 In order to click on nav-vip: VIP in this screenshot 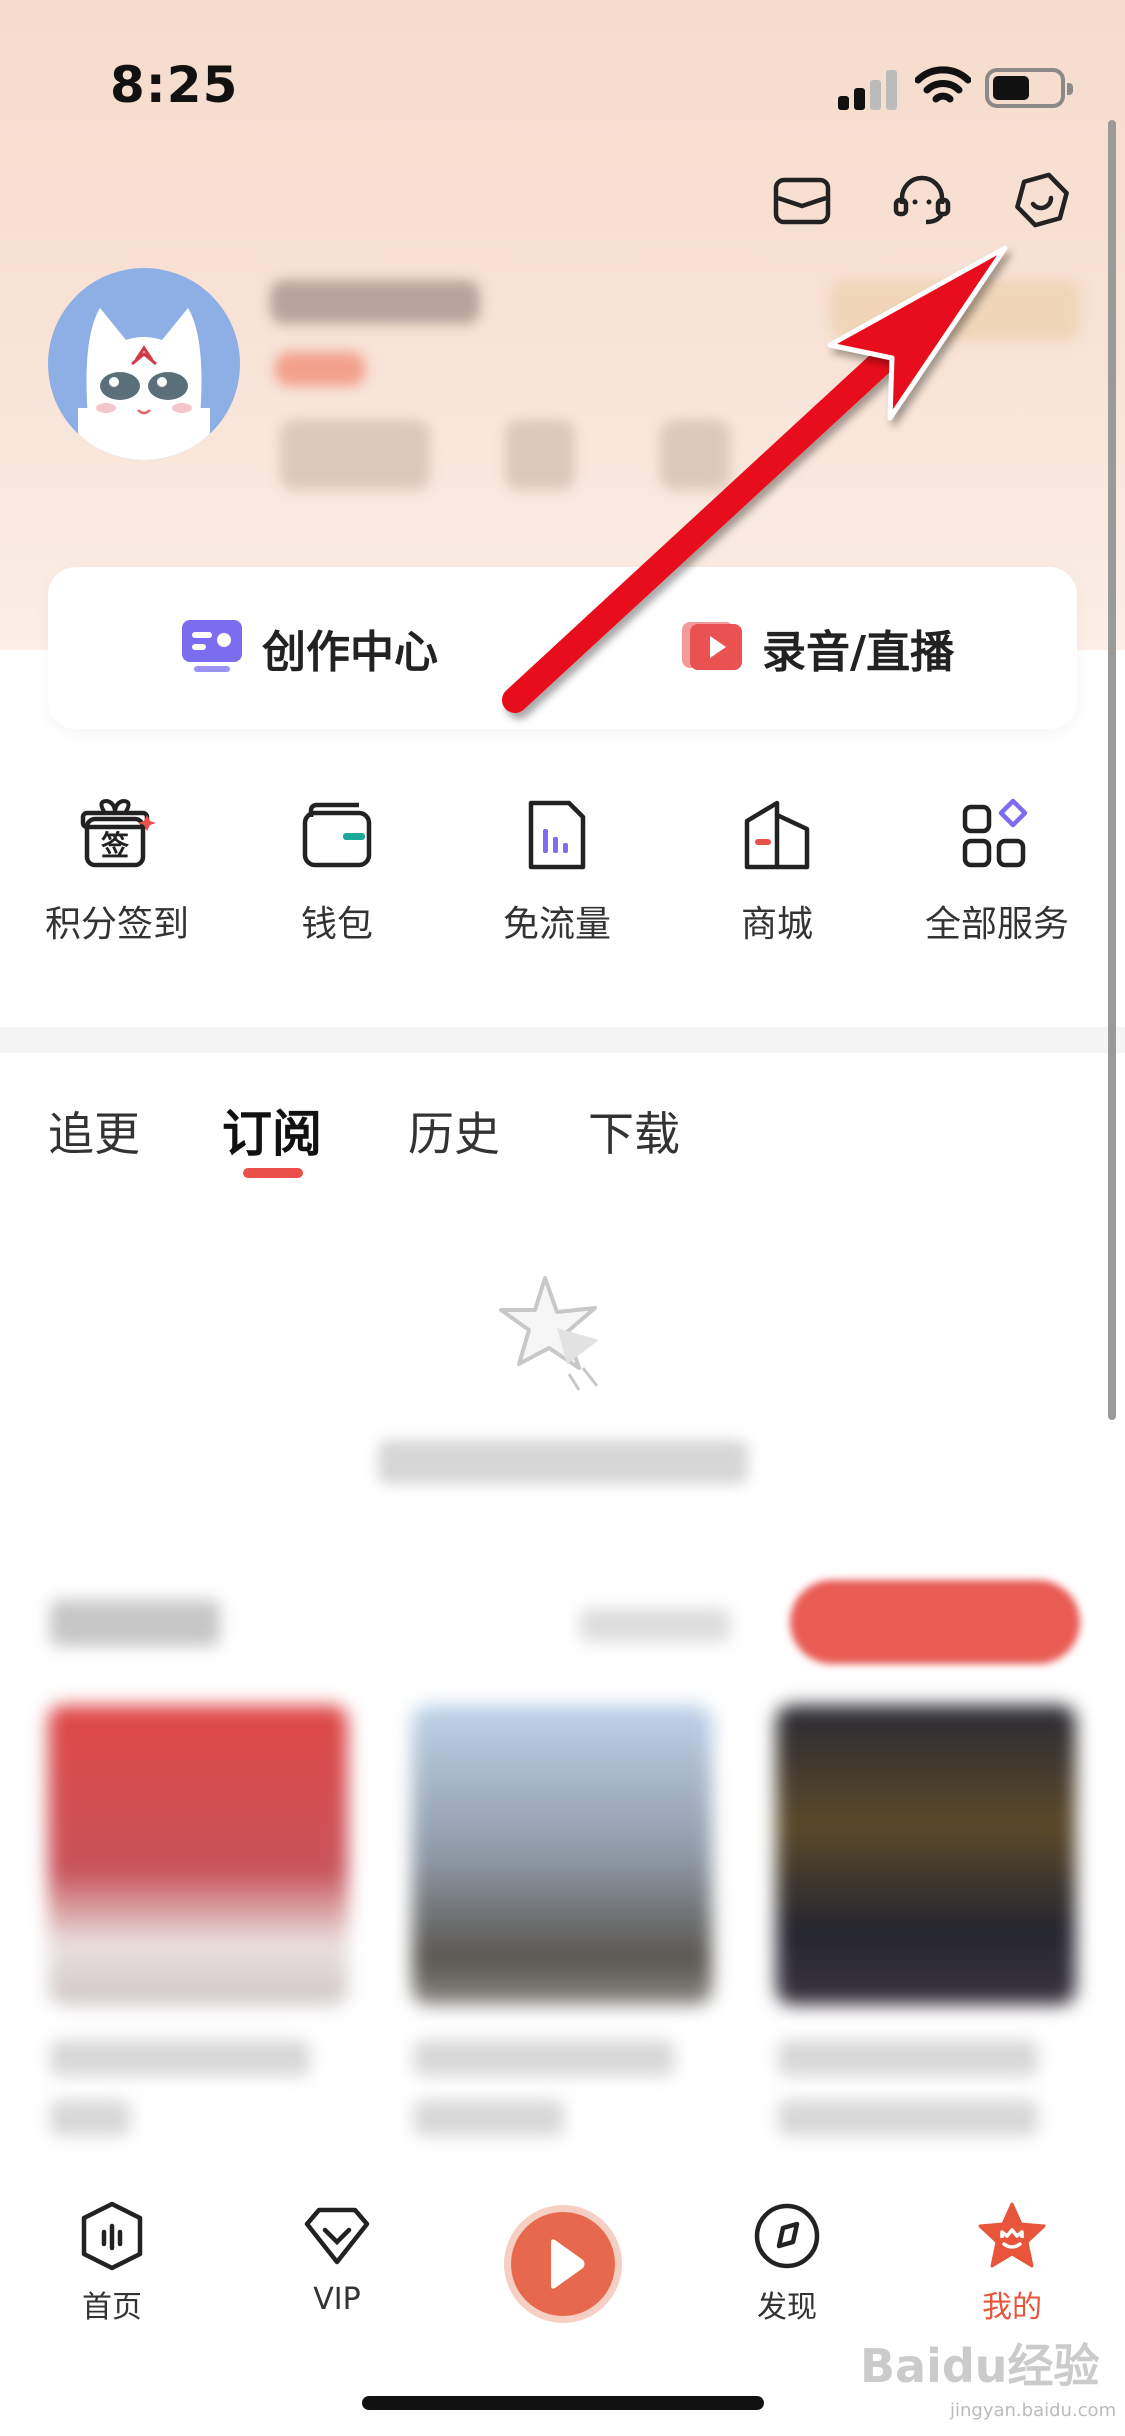, I will do `click(337, 2258)`.